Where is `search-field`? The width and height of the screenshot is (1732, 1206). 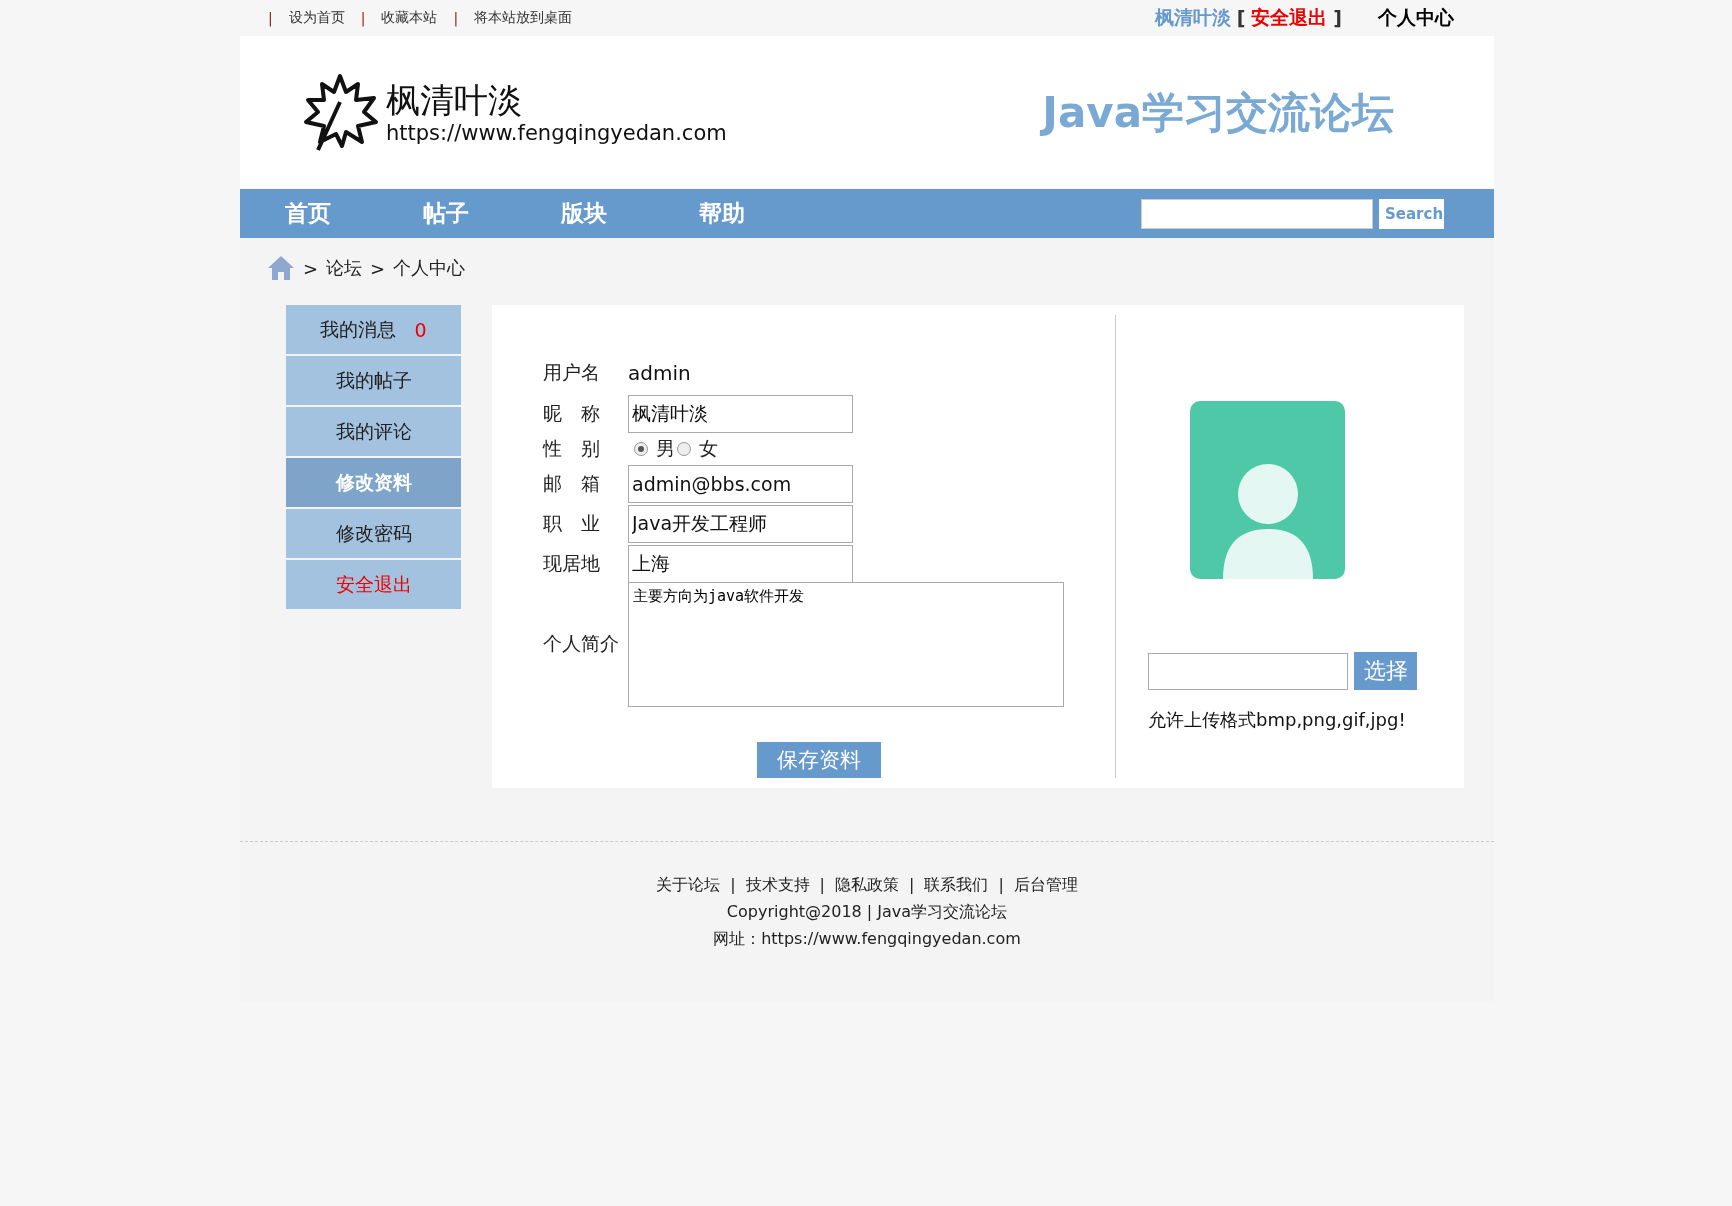
search-field is located at coordinates (1257, 213).